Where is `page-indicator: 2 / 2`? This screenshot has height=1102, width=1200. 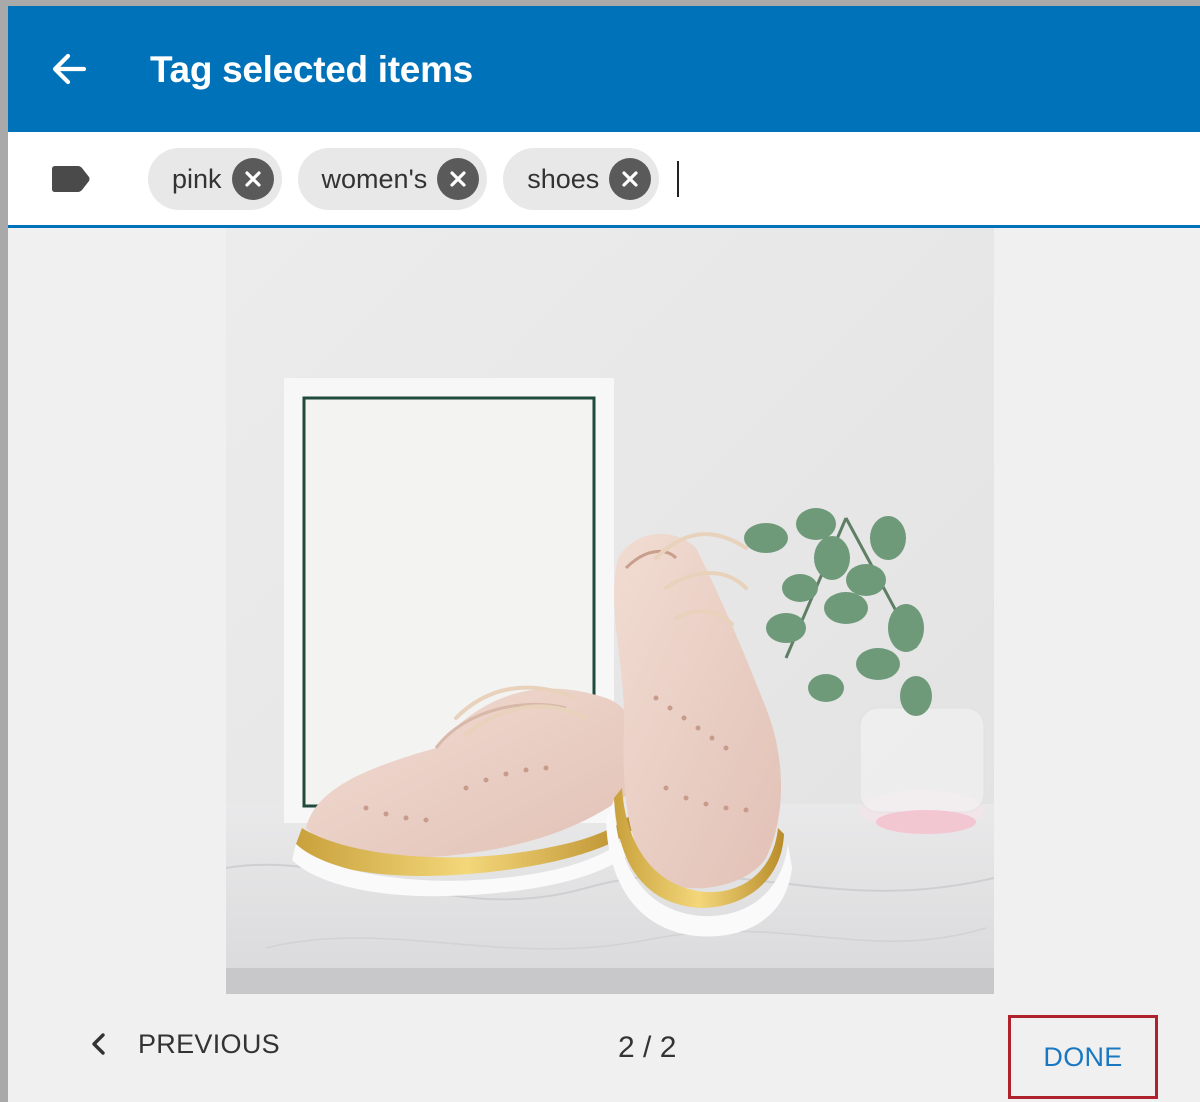 page-indicator: 2 / 2 is located at coordinates (647, 1047).